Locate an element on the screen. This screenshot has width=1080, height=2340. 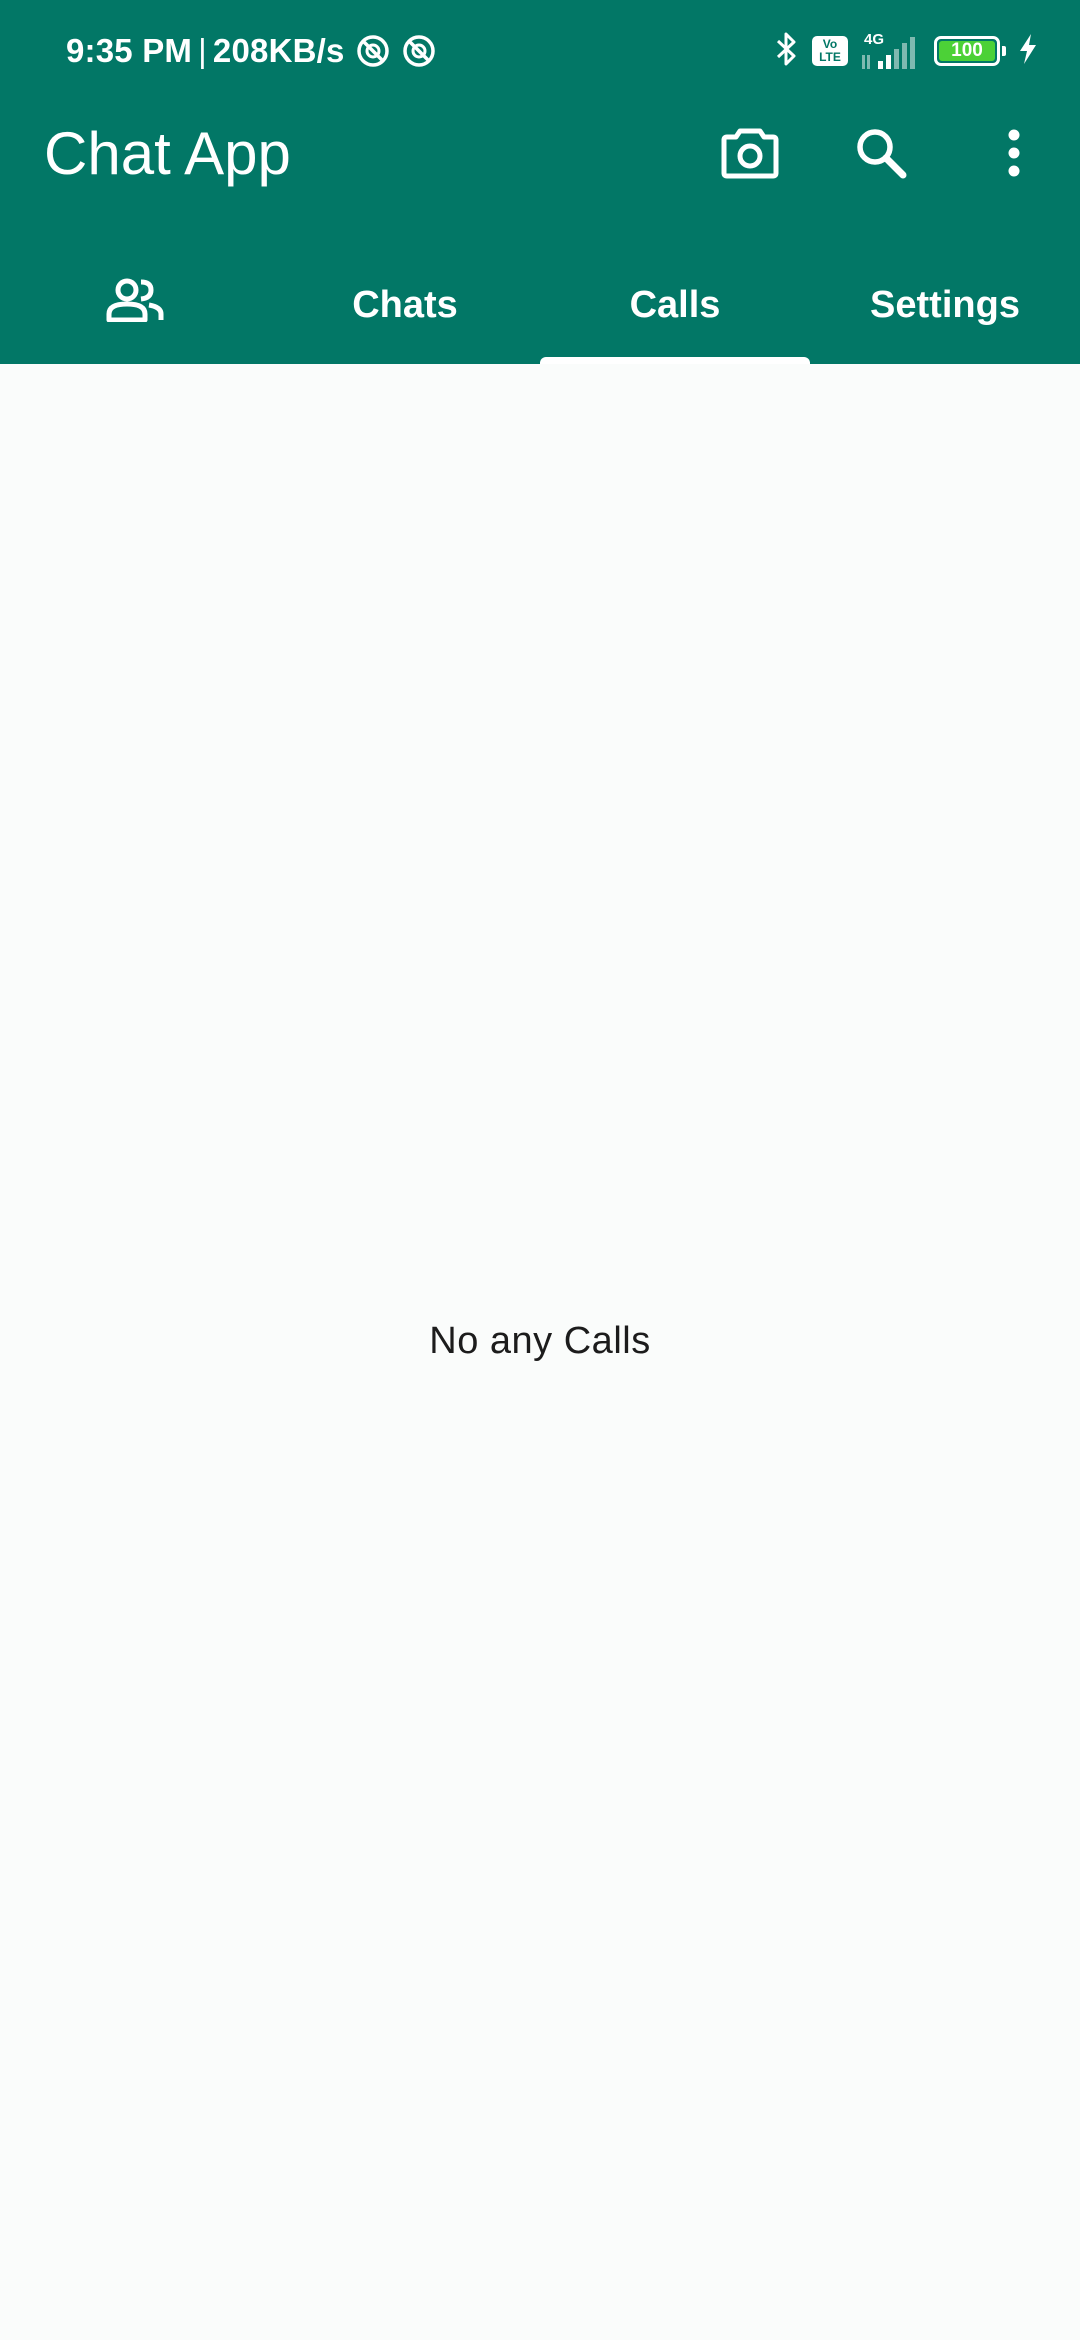
camera-icon is located at coordinates (750, 155).